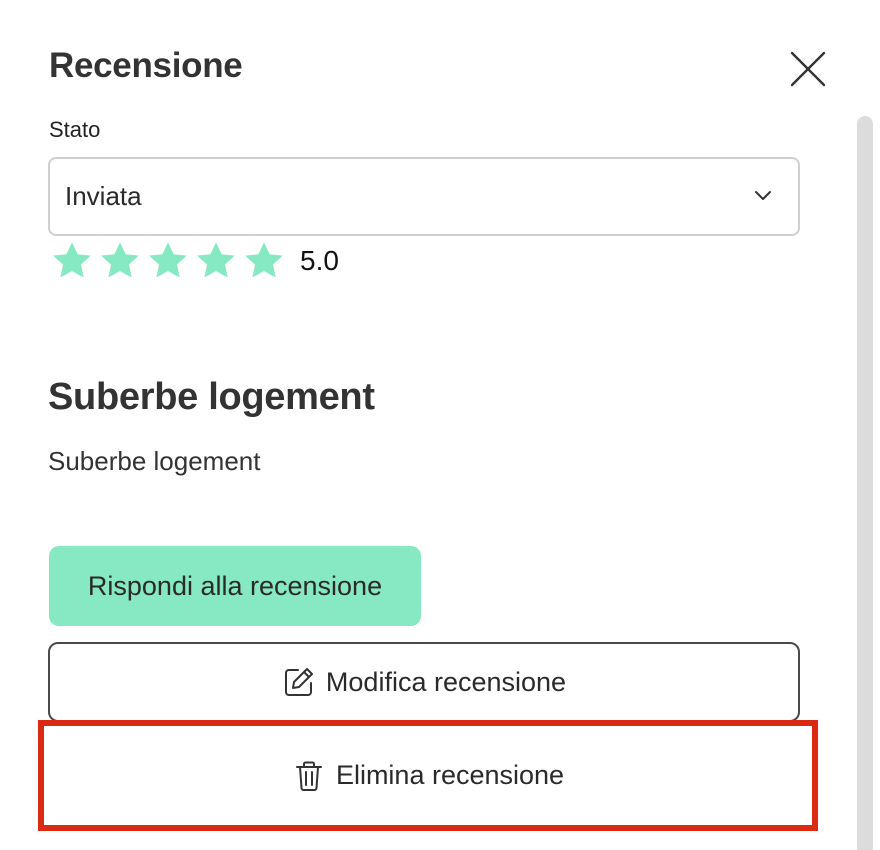 This screenshot has height=850, width=880. I want to click on status-label: Stato, so click(75, 129).